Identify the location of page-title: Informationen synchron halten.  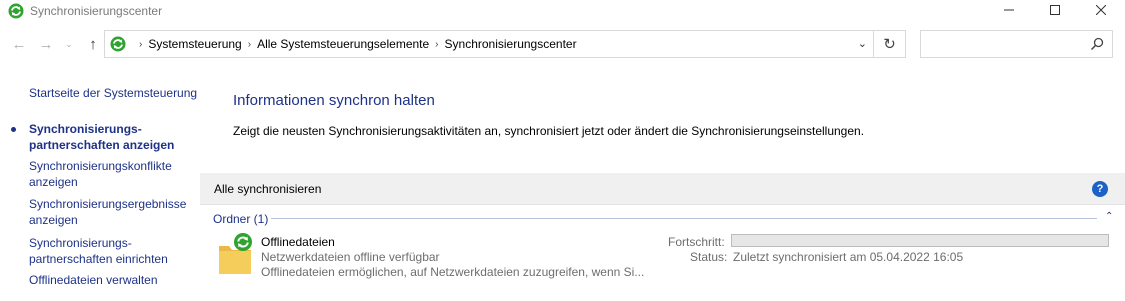
(334, 100).